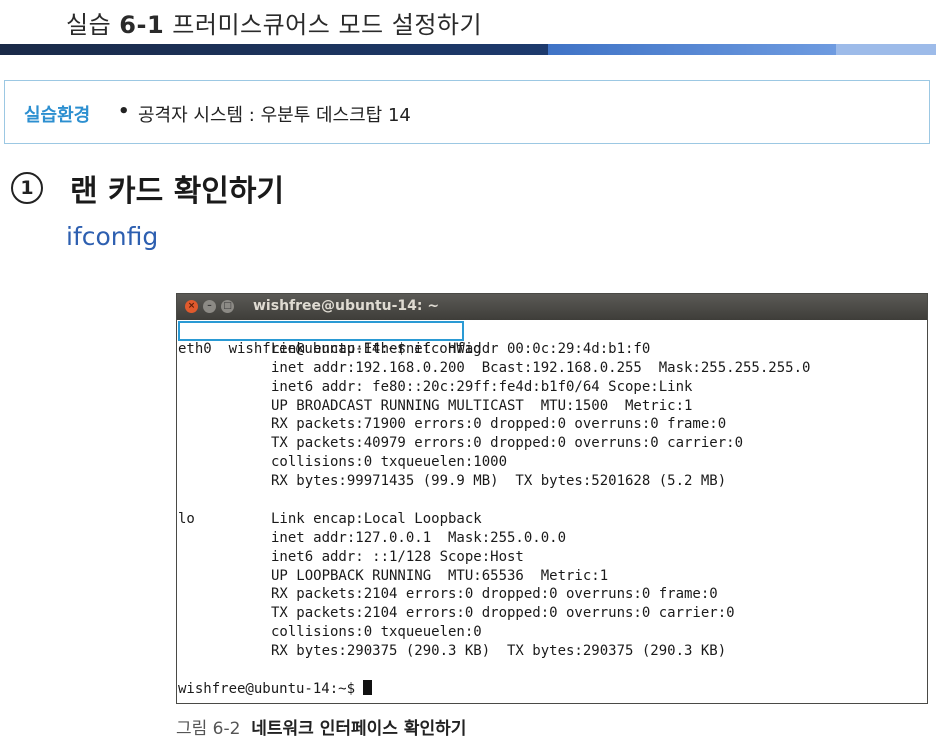  I want to click on maximize-icon: □, so click(227, 306).